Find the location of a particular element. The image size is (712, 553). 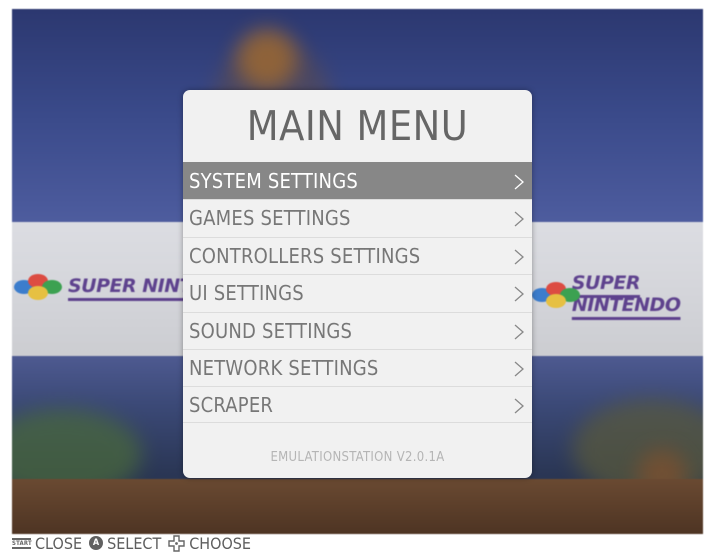

help-close-label: CLOSE is located at coordinates (59, 543).